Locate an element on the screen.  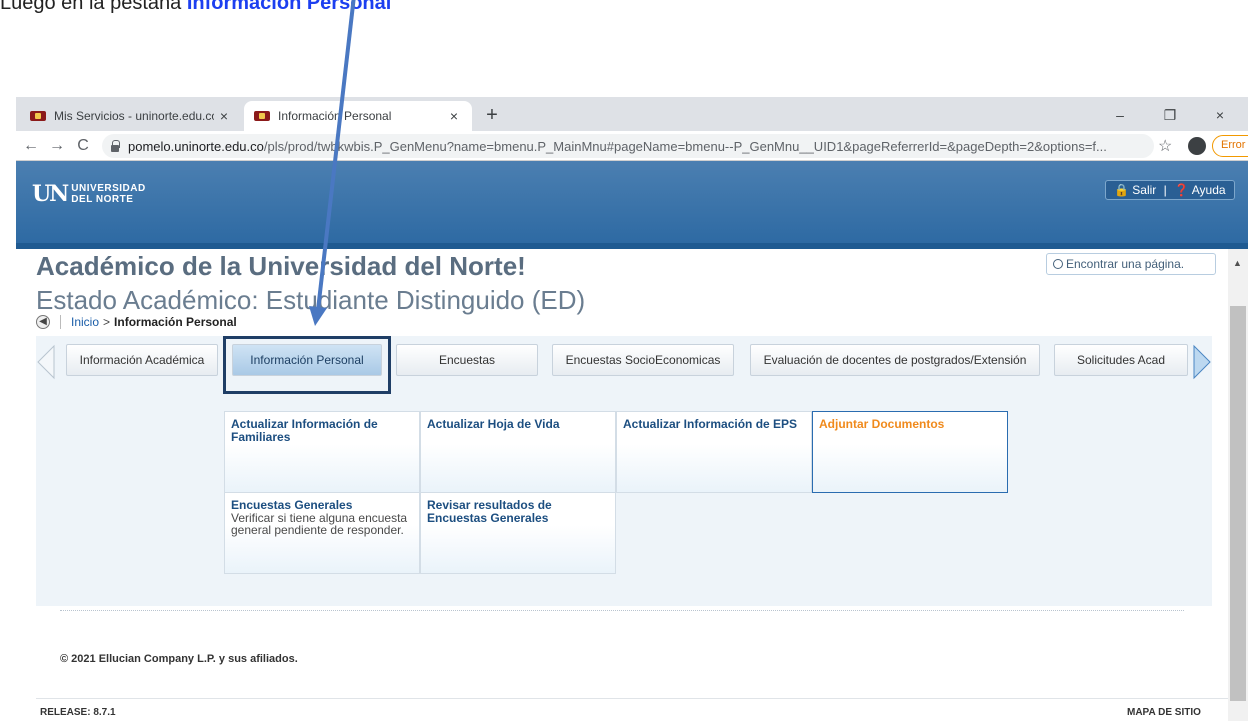
tile-title: Actualizar Información de Familiares is located at coordinates (304, 430).